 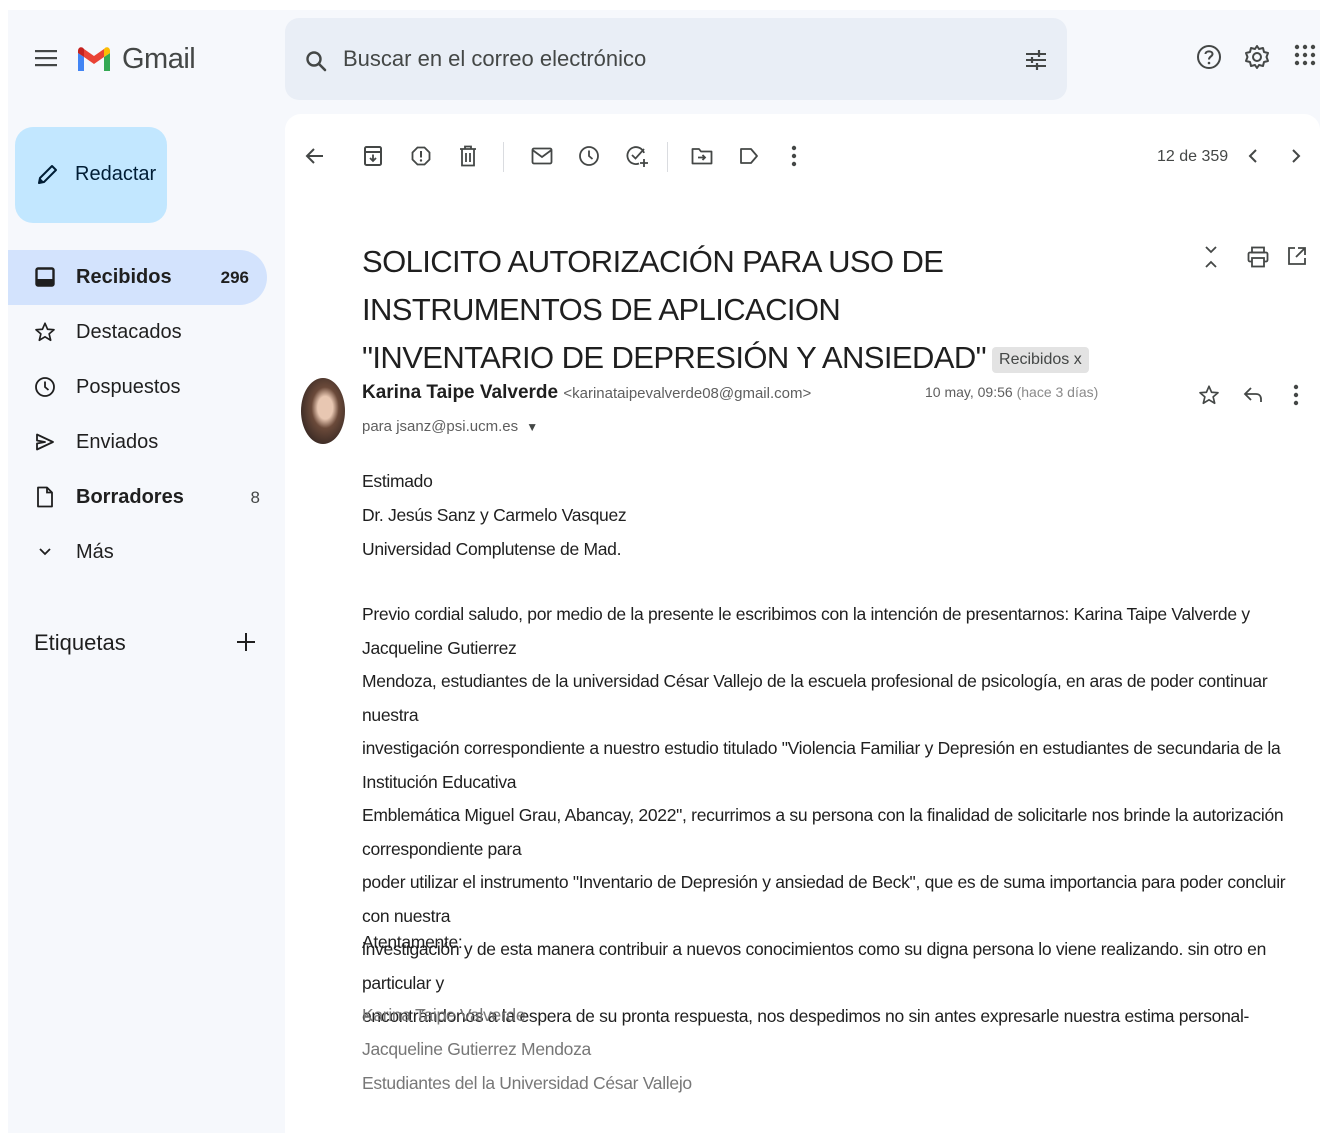 I want to click on sidebar-item-label: Enviados, so click(x=117, y=442).